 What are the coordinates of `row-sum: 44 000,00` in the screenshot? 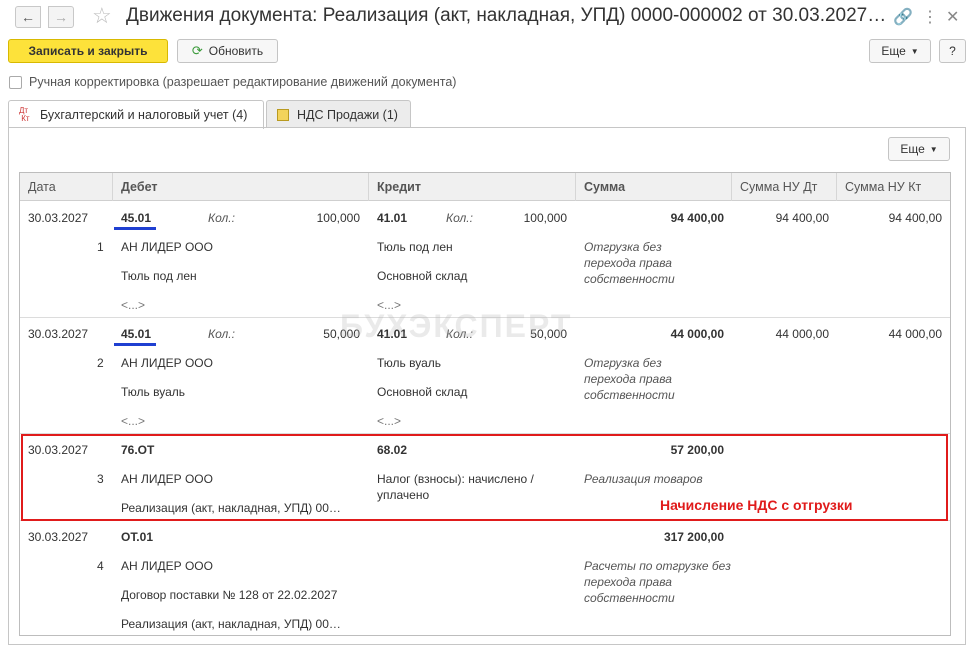 It's located at (697, 334).